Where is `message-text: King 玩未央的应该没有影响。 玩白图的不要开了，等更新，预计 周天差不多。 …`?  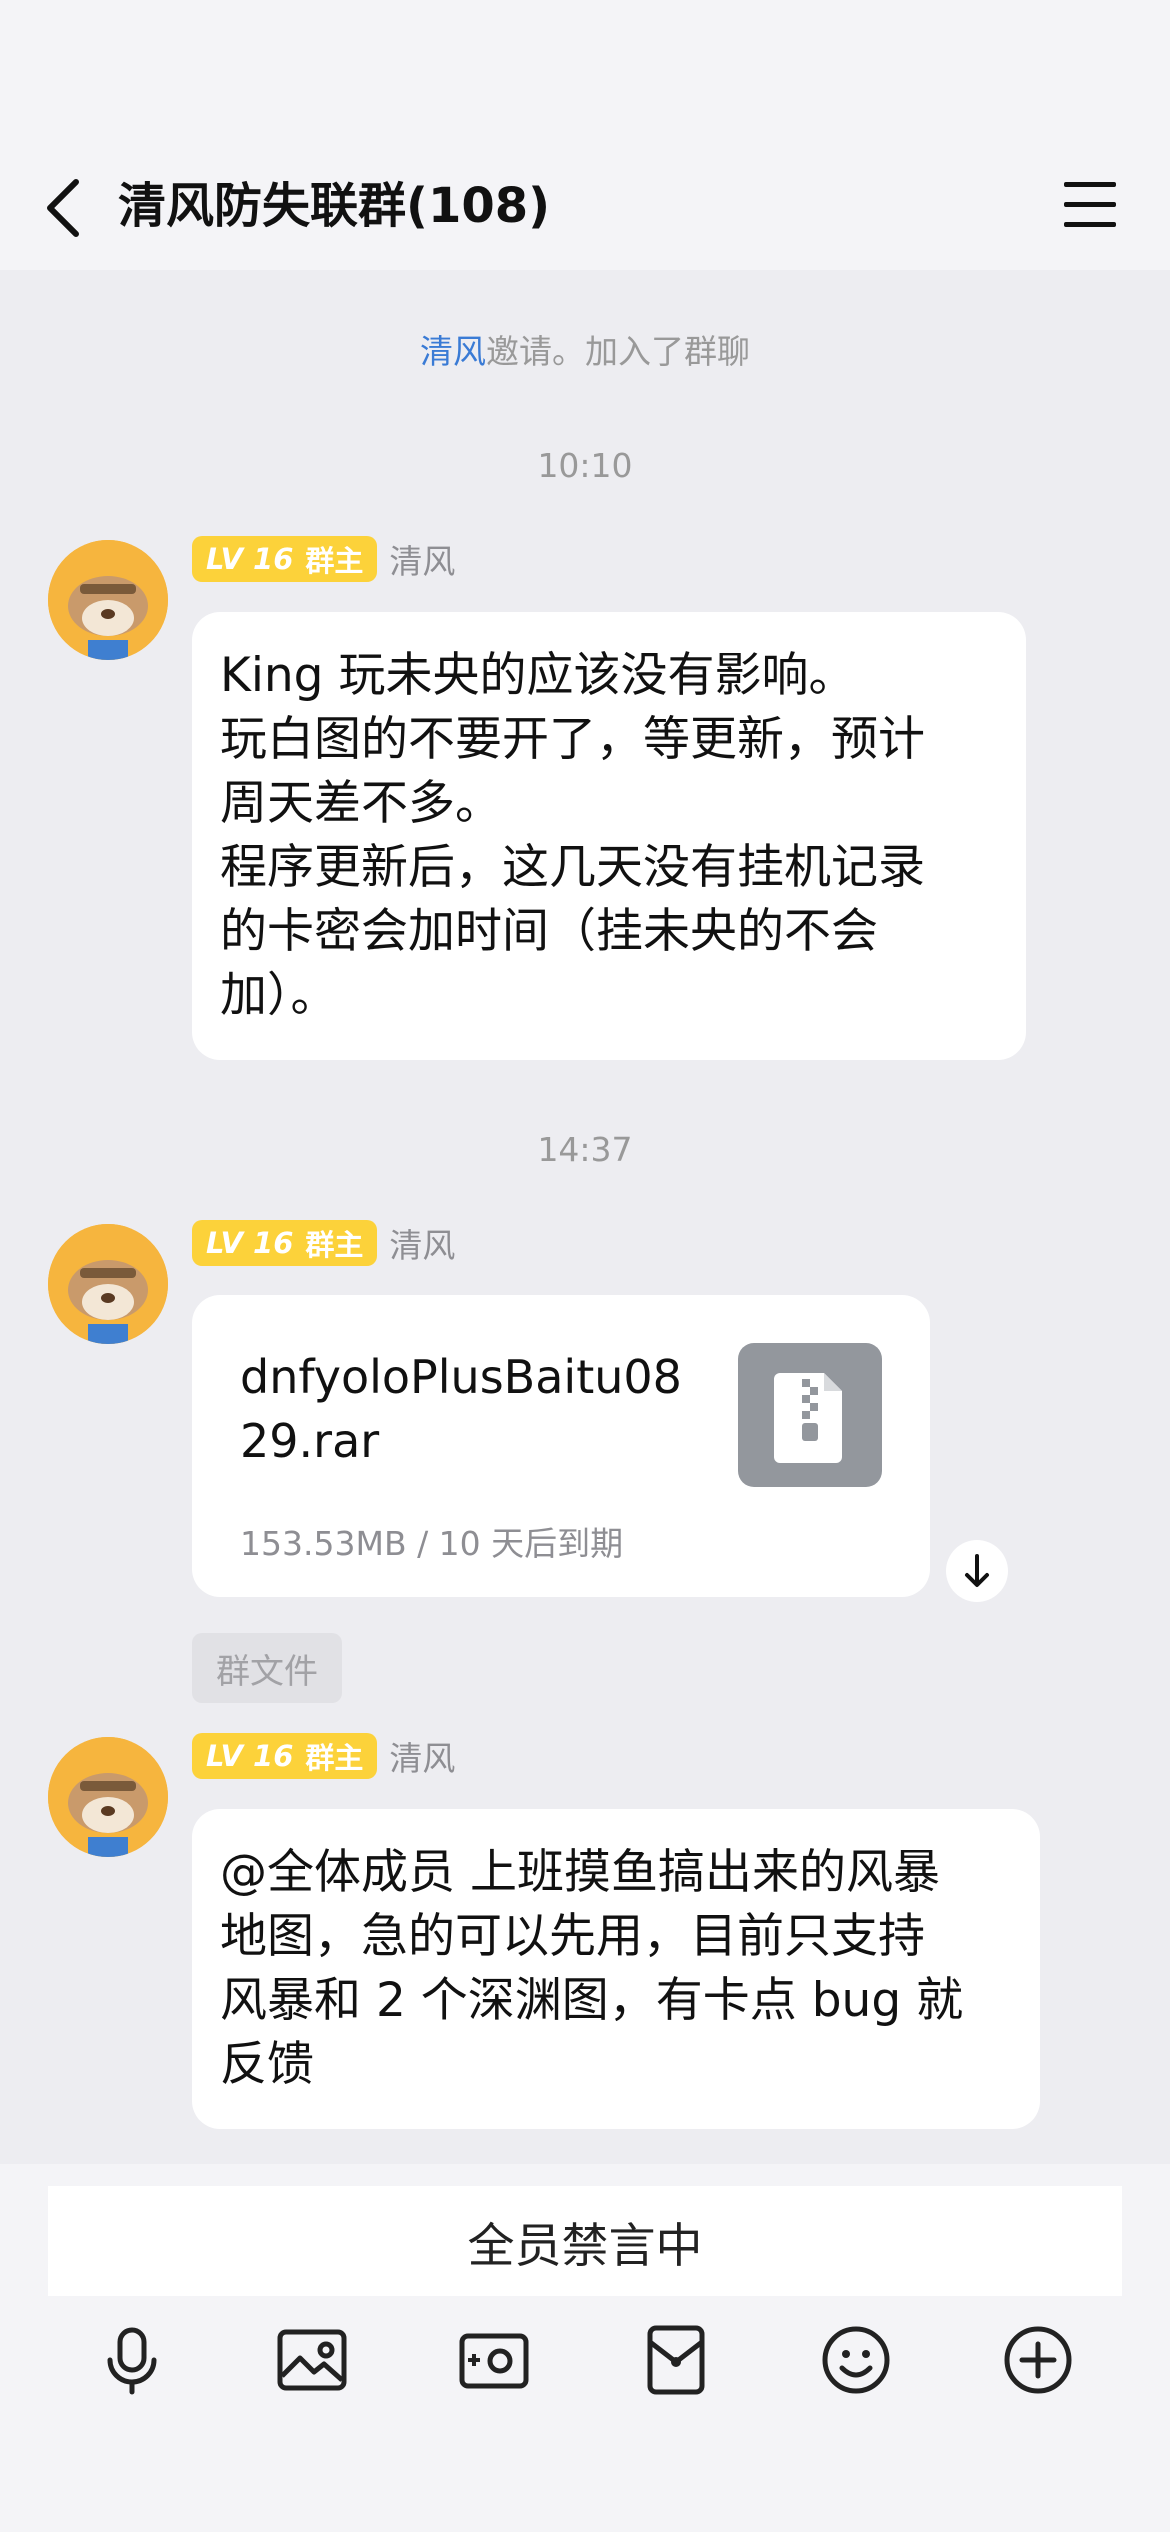 message-text: King 玩未央的应该没有影响。 玩白图的不要开了，等更新，预计 周天差不多。 … is located at coordinates (572, 835).